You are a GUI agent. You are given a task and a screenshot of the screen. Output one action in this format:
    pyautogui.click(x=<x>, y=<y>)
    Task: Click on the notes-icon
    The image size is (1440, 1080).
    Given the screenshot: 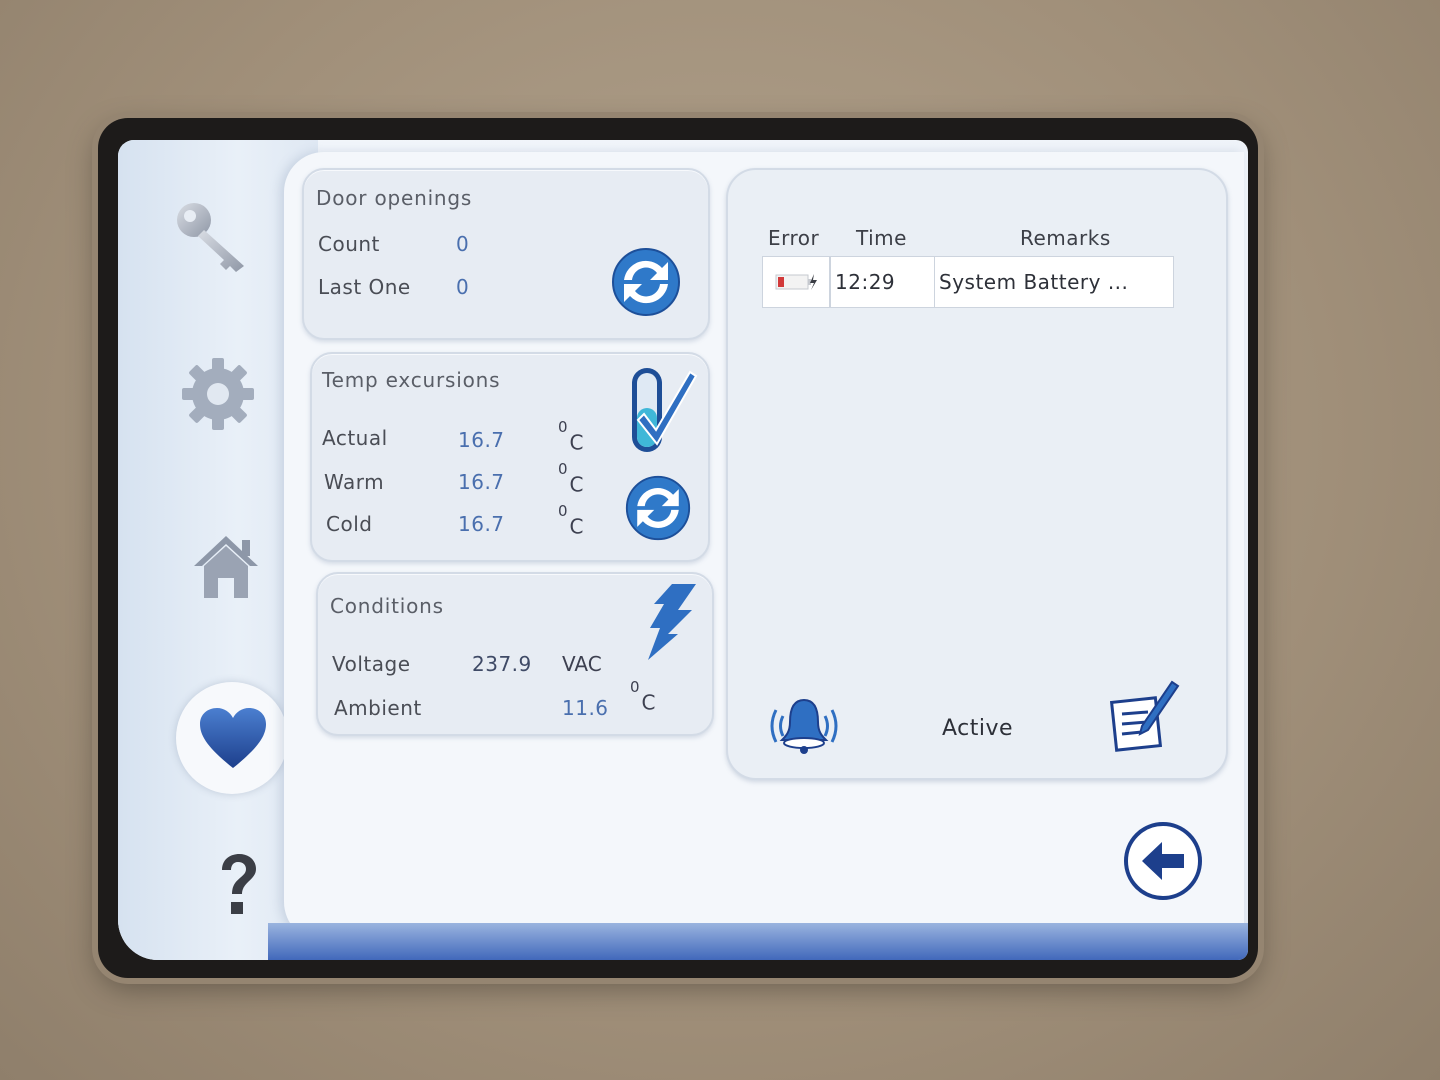 What is the action you would take?
    pyautogui.click(x=1144, y=716)
    